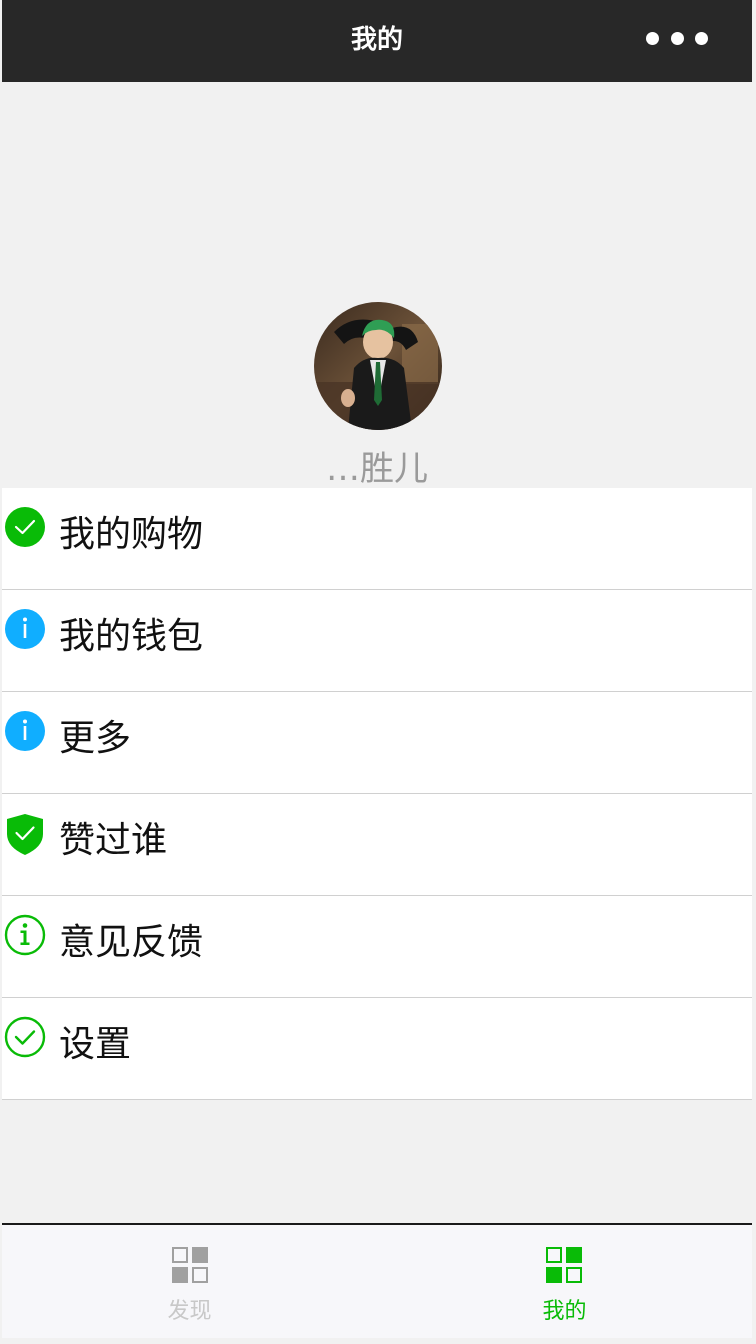 Image resolution: width=756 pixels, height=1344 pixels. Describe the element at coordinates (377, 469) in the screenshot. I see `user-name: …胜儿` at that location.